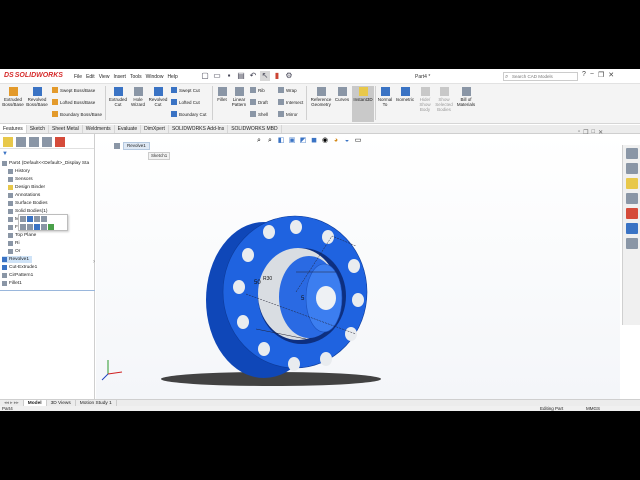 This screenshot has height=480, width=640. Describe the element at coordinates (24, 195) in the screenshot. I see `tree-item-annotations: Annotations` at that location.